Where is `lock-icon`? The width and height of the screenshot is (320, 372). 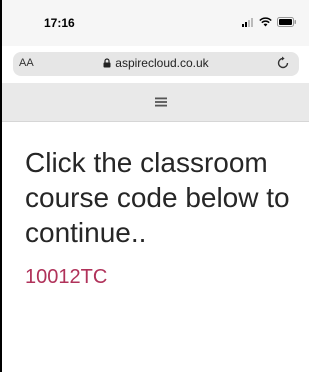
lock-icon is located at coordinates (107, 63).